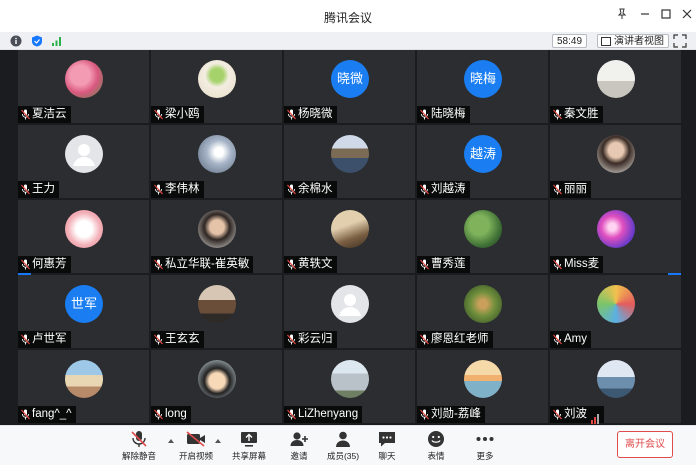 The width and height of the screenshot is (696, 465). What do you see at coordinates (44, 114) in the screenshot?
I see `participant-name-tag: 夏洁云` at bounding box center [44, 114].